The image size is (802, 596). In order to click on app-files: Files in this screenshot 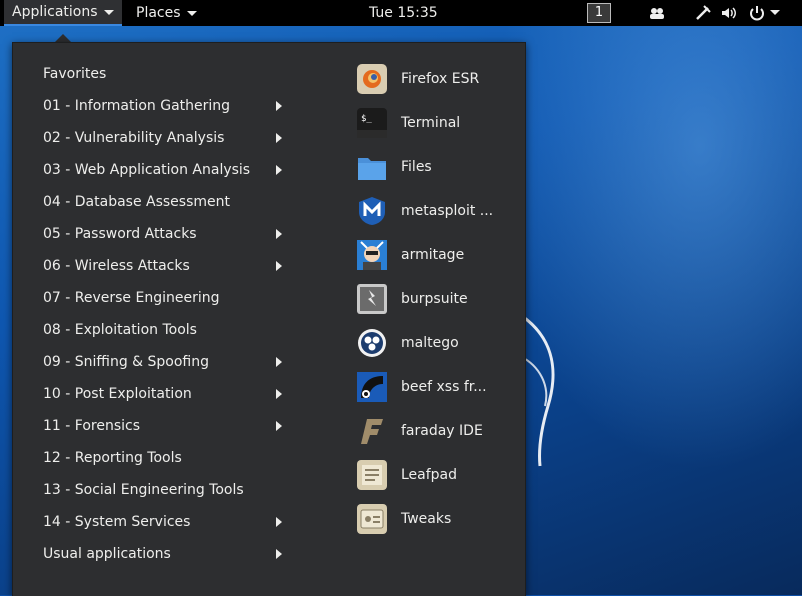, I will do `click(437, 167)`.